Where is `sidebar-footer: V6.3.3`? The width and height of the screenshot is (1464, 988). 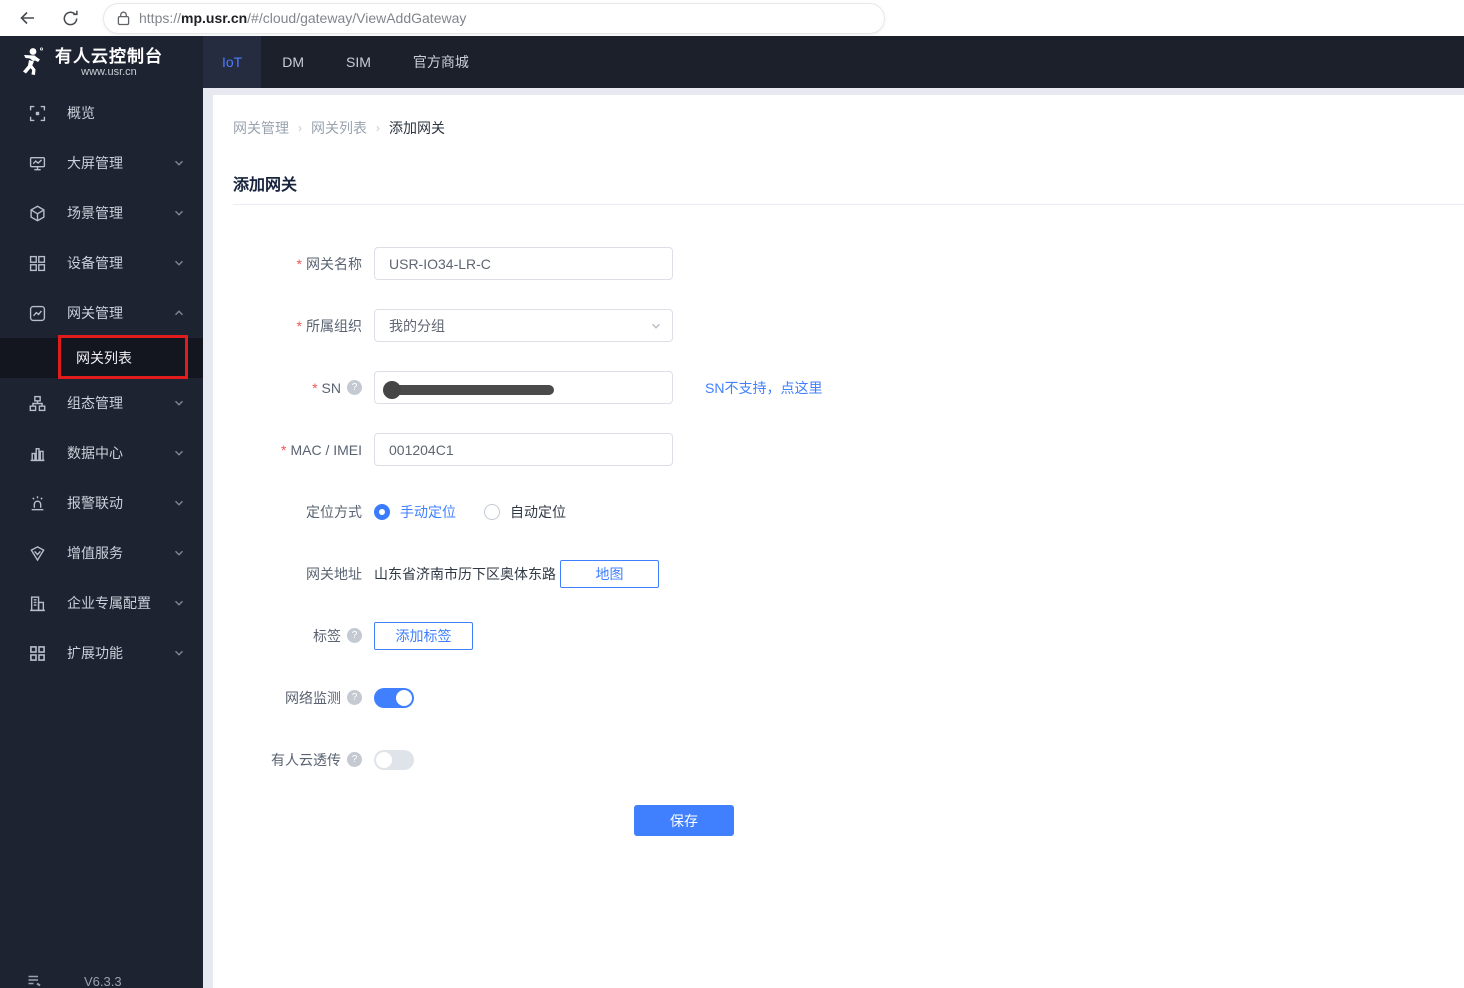
sidebar-footer: V6.3.3 is located at coordinates (101, 977).